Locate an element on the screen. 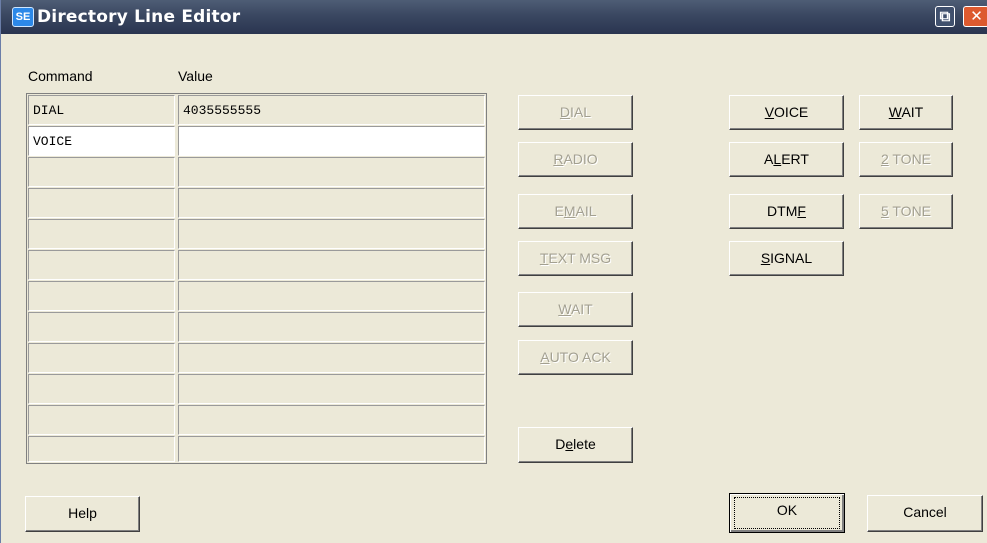  button-label: 5 TONE is located at coordinates (906, 211).